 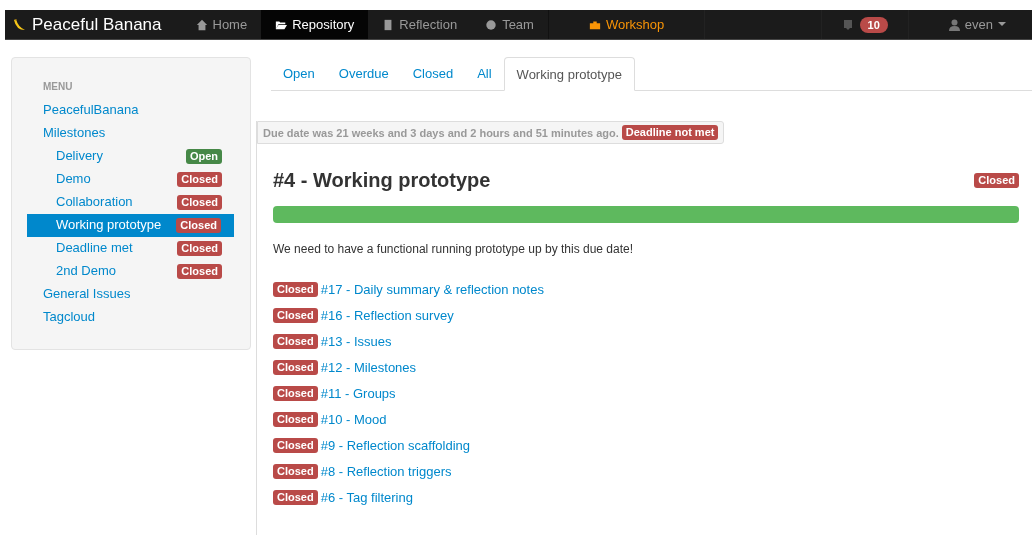 What do you see at coordinates (315, 24) in the screenshot?
I see `nav-link: Repository` at bounding box center [315, 24].